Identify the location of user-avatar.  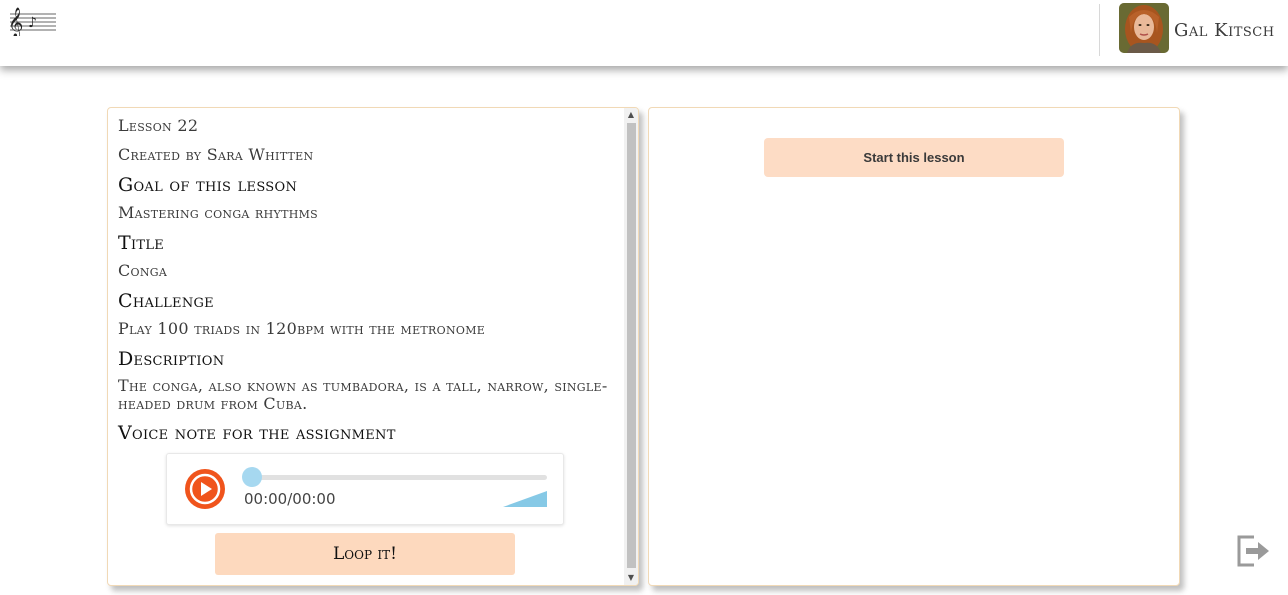
(1144, 28).